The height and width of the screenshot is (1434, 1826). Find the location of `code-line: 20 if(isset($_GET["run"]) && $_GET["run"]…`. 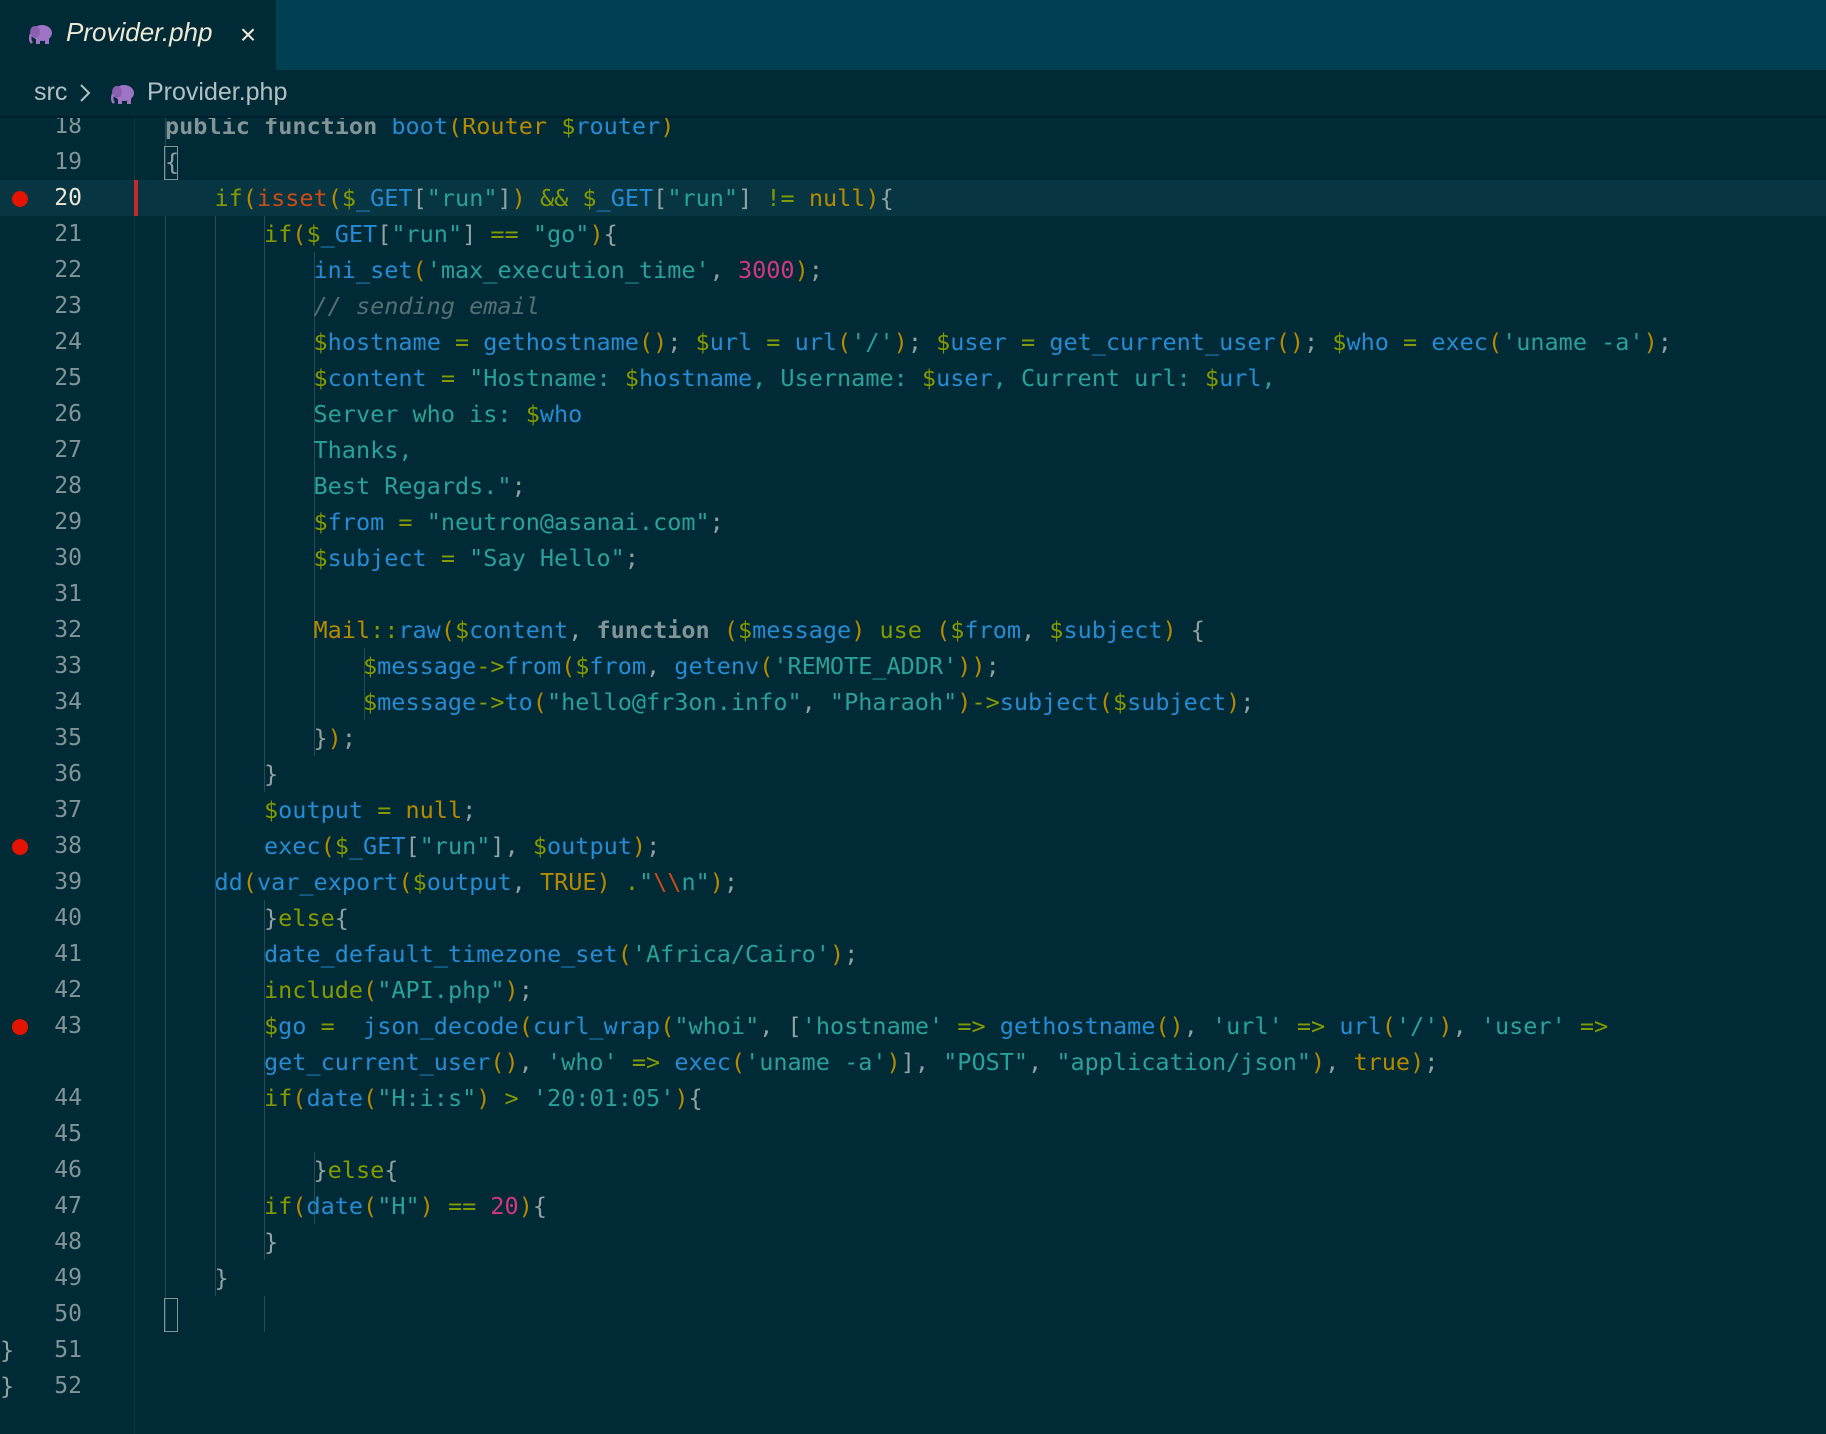

code-line: 20 if(isset($_GET["run"]) && $_GET["run"]… is located at coordinates (913, 198).